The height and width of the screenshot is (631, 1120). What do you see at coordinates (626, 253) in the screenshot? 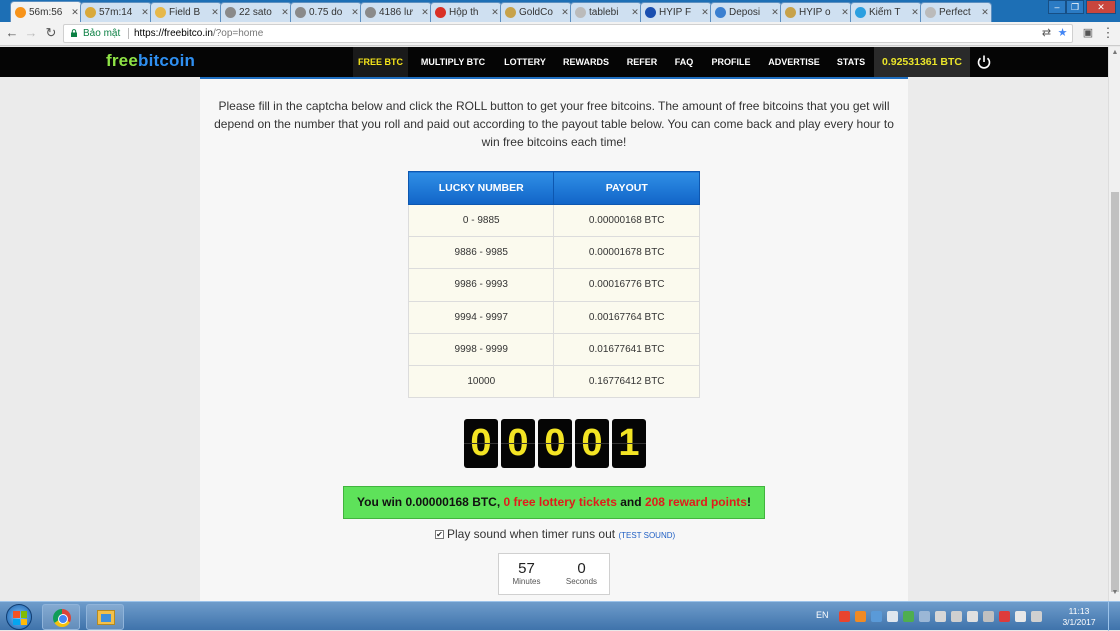
I see `payout-cell: 0.00001678 BTC` at bounding box center [626, 253].